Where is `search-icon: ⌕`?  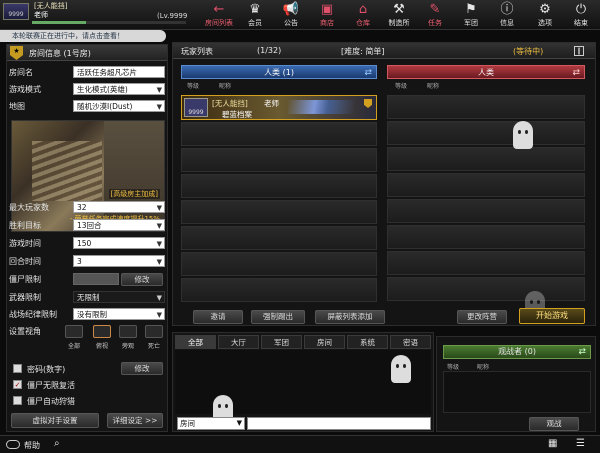
search-icon: ⌕ is located at coordinates (57, 443).